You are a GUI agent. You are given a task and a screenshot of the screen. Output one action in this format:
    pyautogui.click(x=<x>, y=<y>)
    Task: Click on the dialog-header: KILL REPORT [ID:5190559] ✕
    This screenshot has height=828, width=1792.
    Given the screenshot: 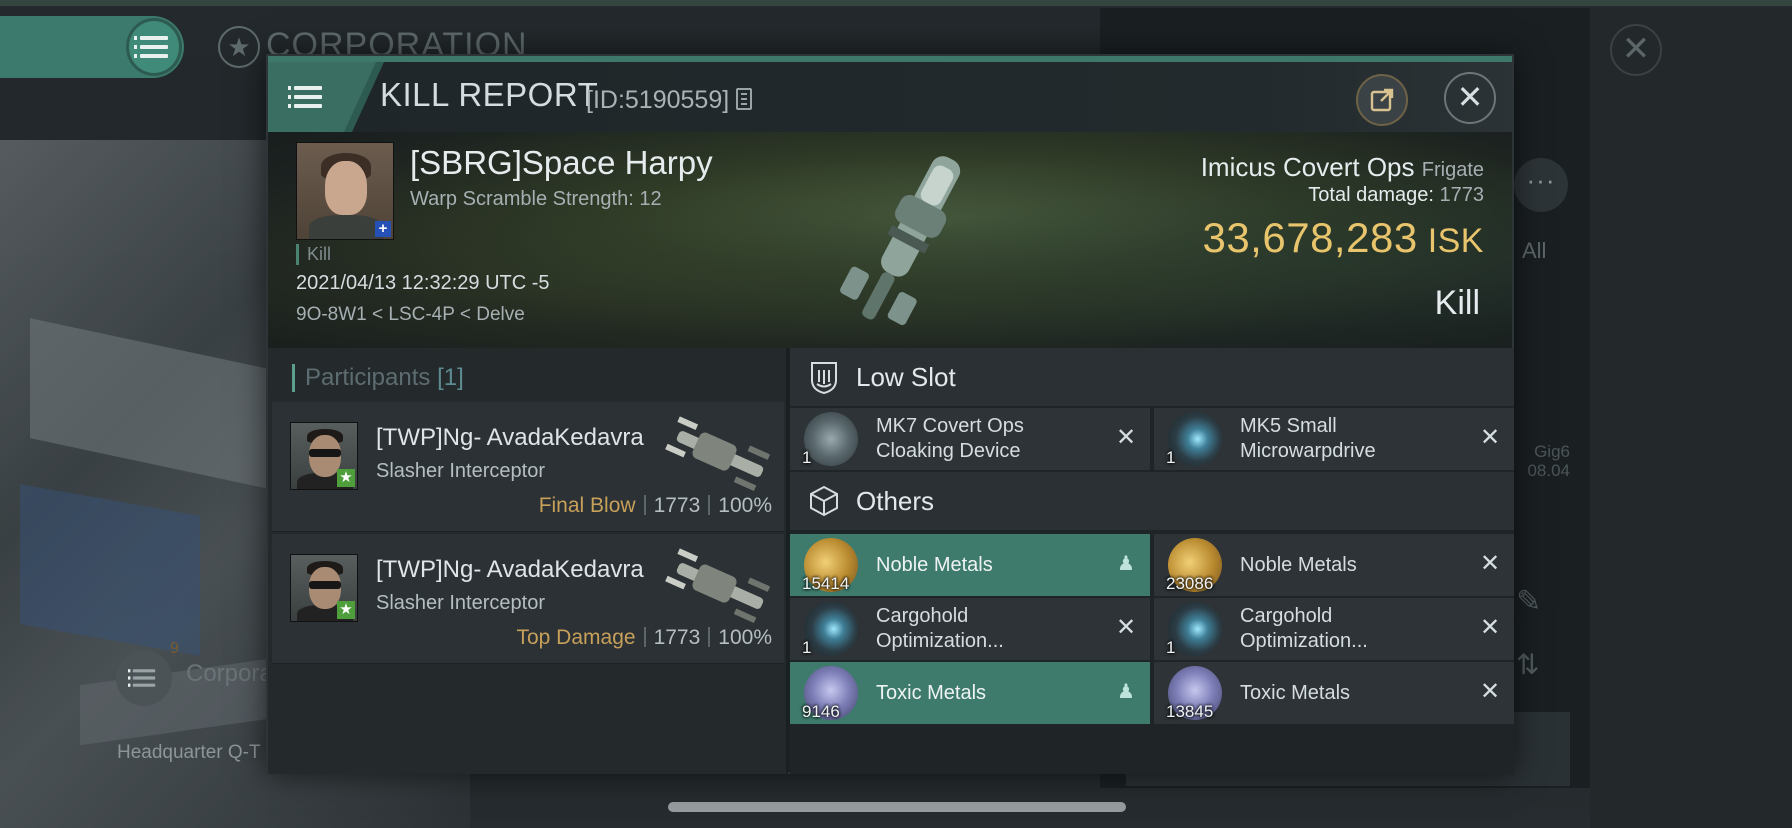 What is the action you would take?
    pyautogui.click(x=890, y=97)
    